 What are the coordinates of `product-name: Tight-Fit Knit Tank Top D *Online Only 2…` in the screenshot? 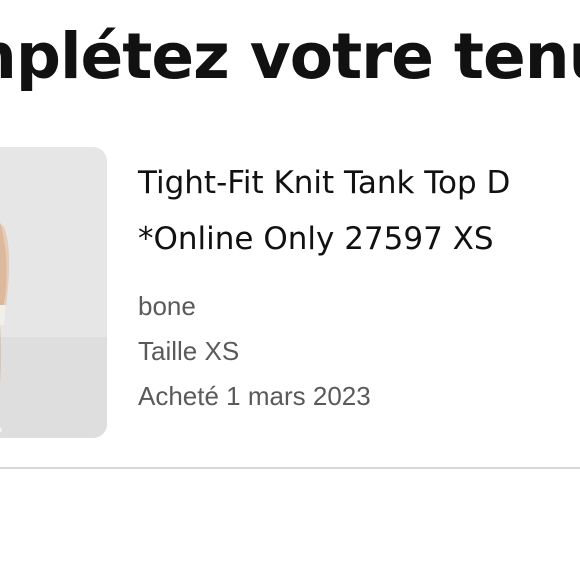 It's located at (359, 211).